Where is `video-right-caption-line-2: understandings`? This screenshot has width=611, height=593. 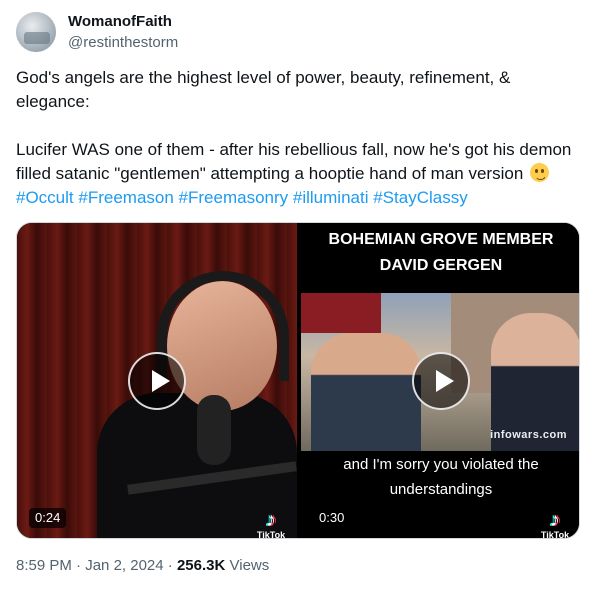
video-right-caption-line-2: understandings is located at coordinates (441, 489).